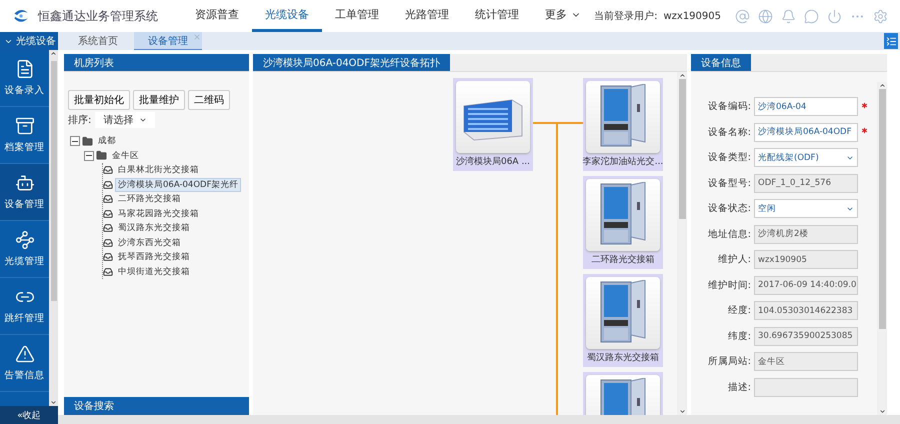 This screenshot has height=424, width=900. Describe the element at coordinates (497, 16) in the screenshot. I see `nav-tab: 统计管理` at that location.